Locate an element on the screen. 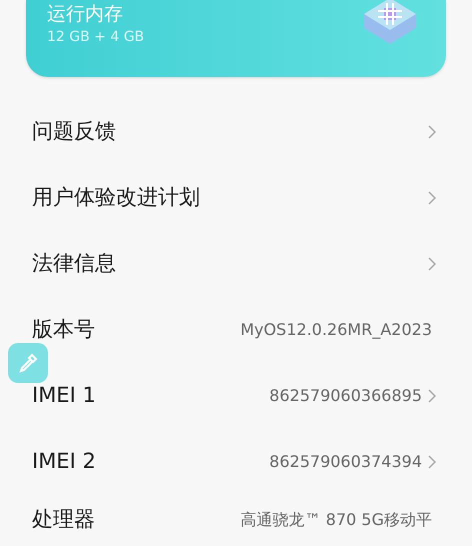 The image size is (472, 546). row-label: IMEI 1 is located at coordinates (64, 396).